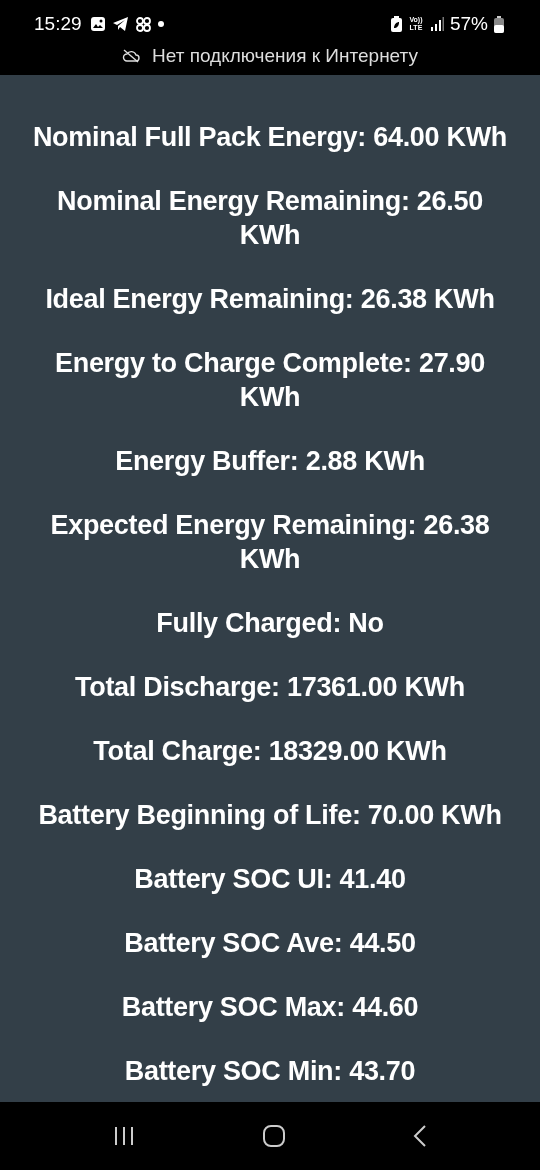  What do you see at coordinates (436, 24) in the screenshot?
I see `signal-icon` at bounding box center [436, 24].